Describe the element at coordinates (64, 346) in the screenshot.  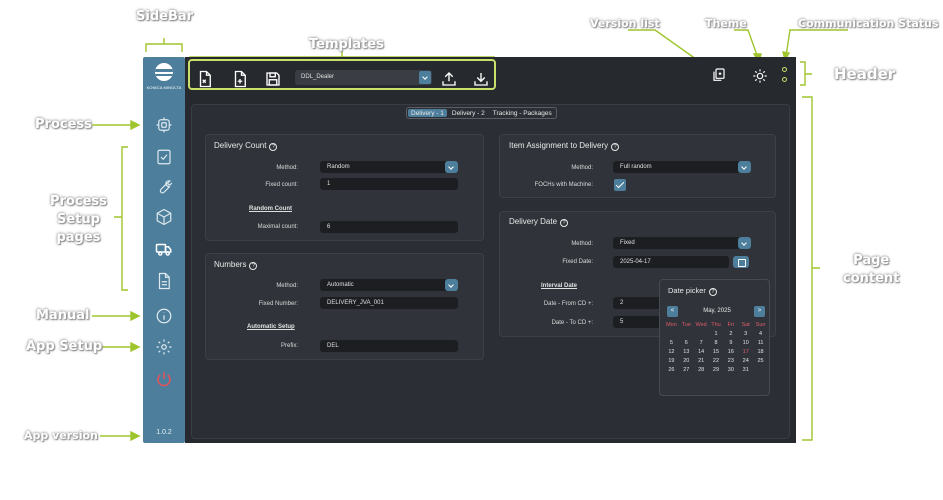
I see `annotation-app-setup: App Setup` at that location.